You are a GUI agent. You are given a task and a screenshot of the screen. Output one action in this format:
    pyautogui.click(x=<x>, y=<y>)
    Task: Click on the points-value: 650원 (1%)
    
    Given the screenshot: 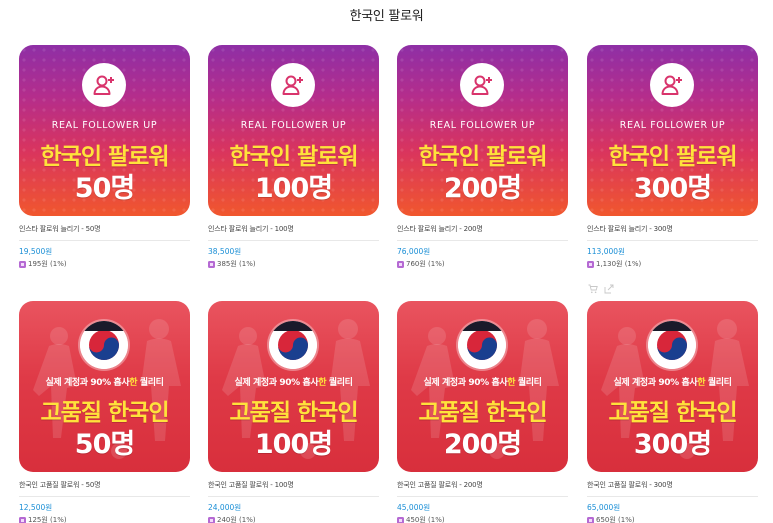 What is the action you would take?
    pyautogui.click(x=615, y=519)
    